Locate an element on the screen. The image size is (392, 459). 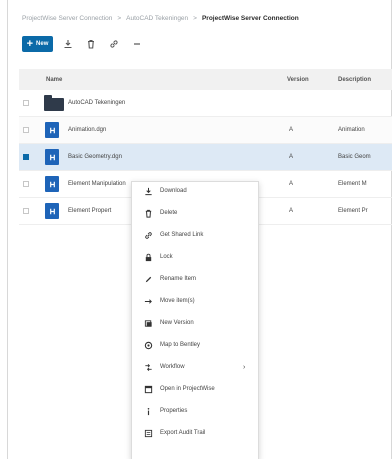
menu-item-open-in-projectwise: Open in ProjectWise is located at coordinates (196, 389).